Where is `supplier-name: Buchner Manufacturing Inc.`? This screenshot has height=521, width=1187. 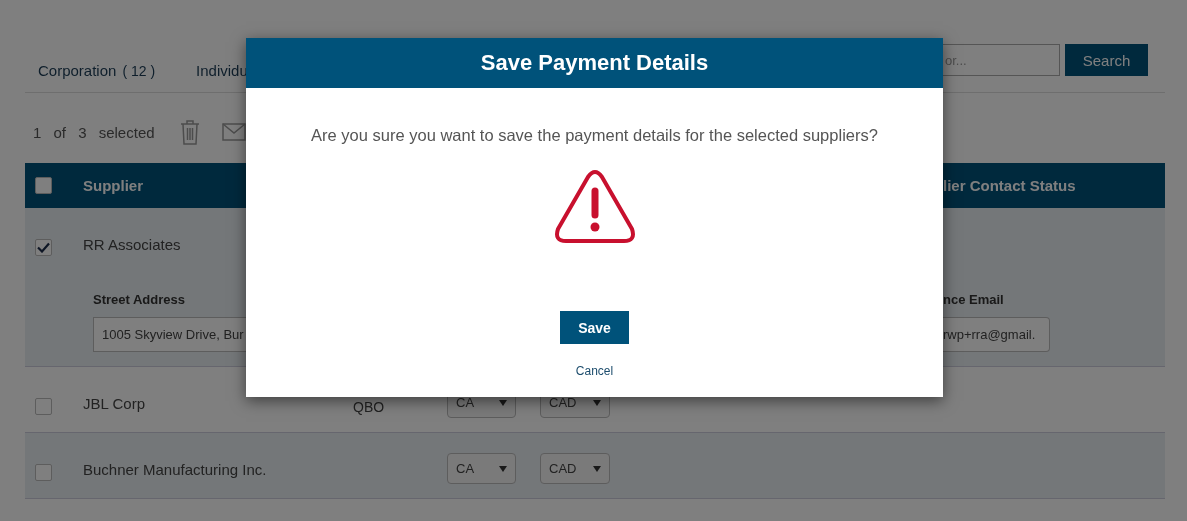
supplier-name: Buchner Manufacturing Inc. is located at coordinates (175, 469).